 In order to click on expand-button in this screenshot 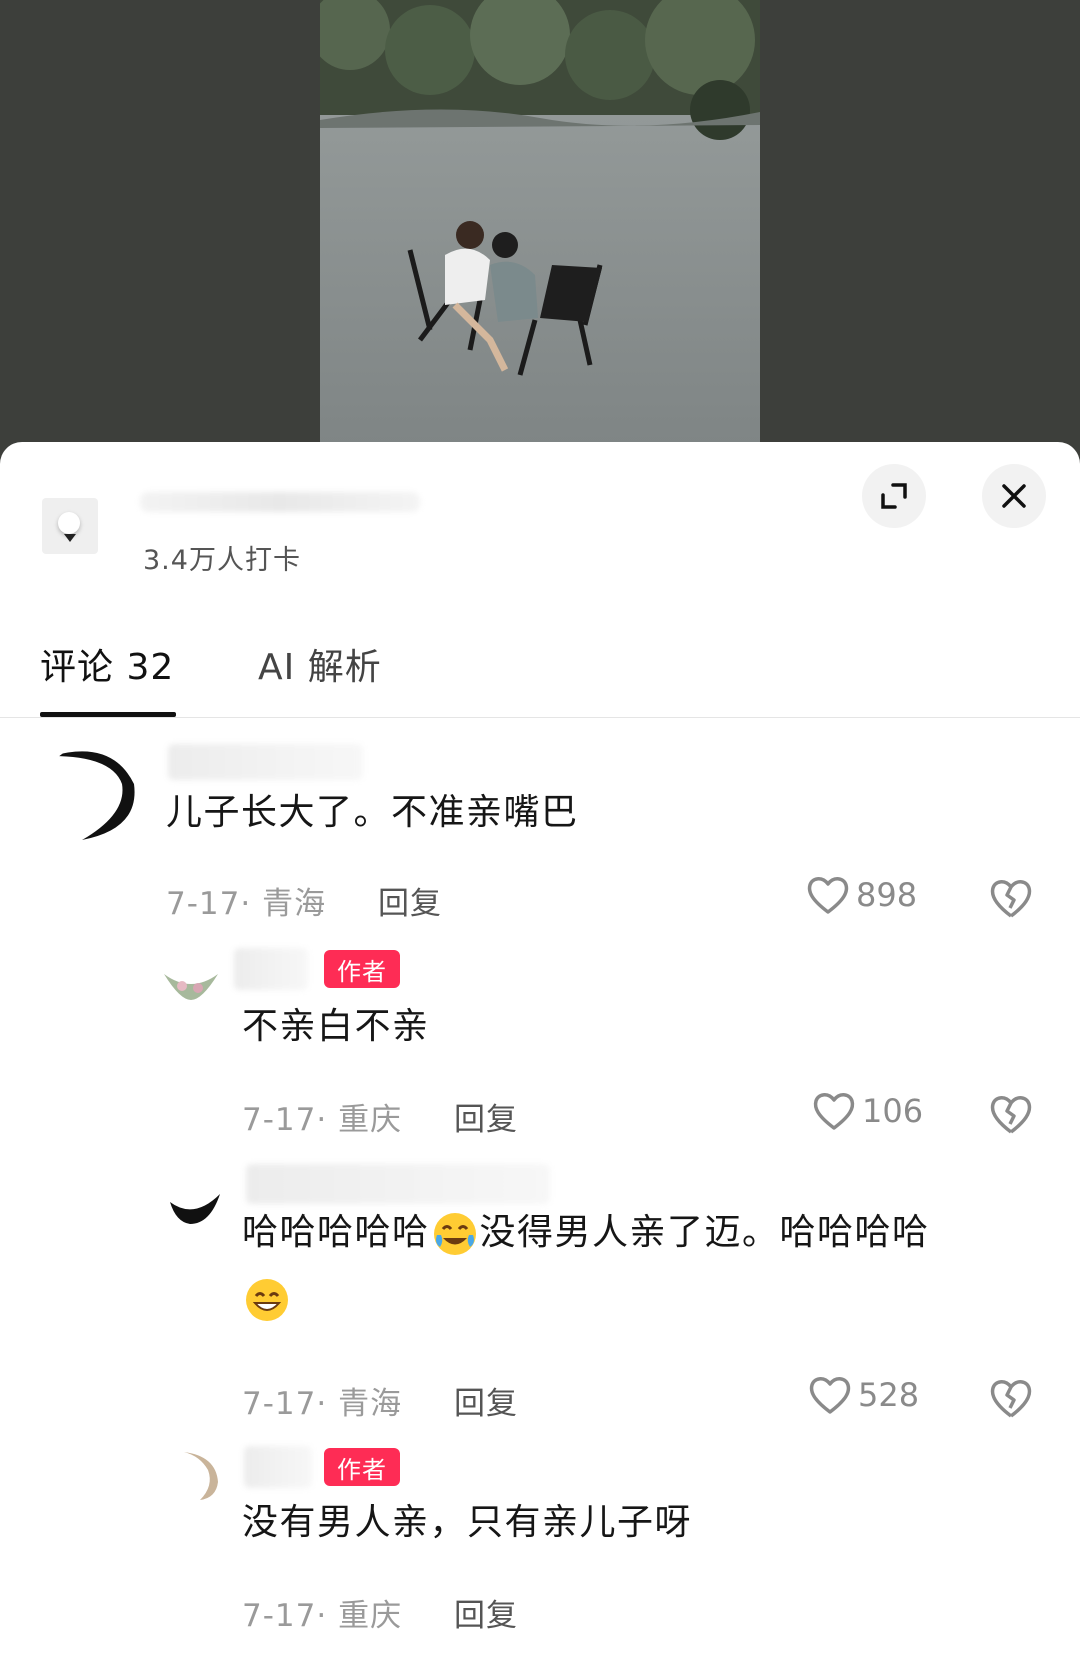, I will do `click(894, 496)`.